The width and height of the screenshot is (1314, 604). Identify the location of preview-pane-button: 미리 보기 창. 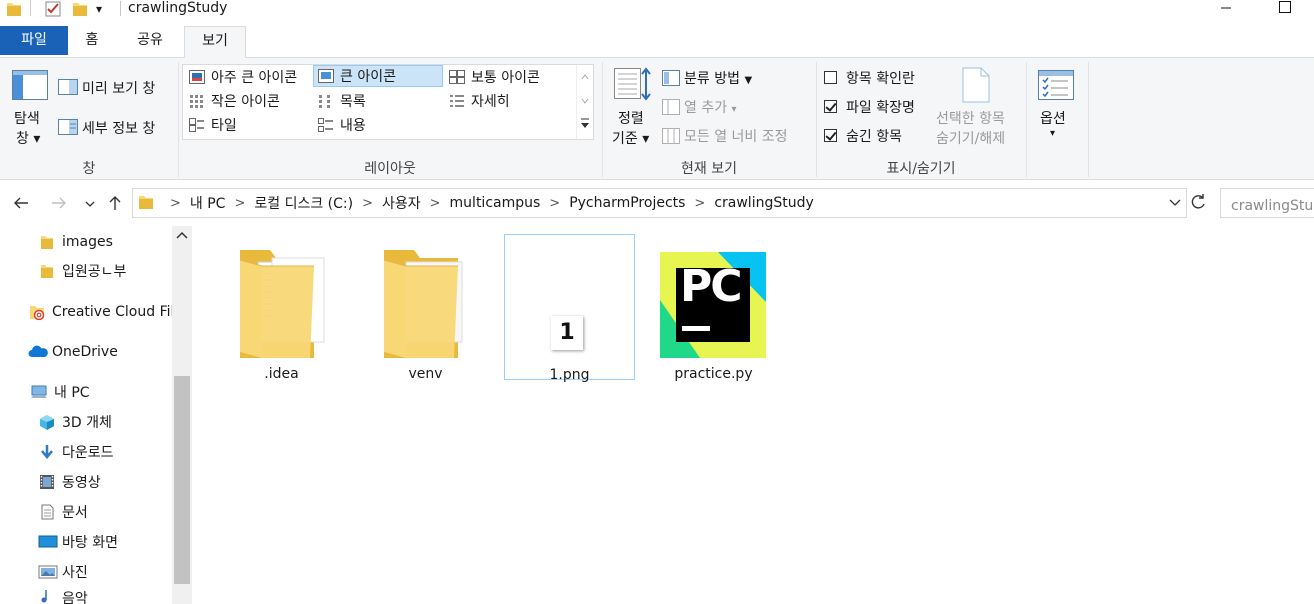
(118, 88).